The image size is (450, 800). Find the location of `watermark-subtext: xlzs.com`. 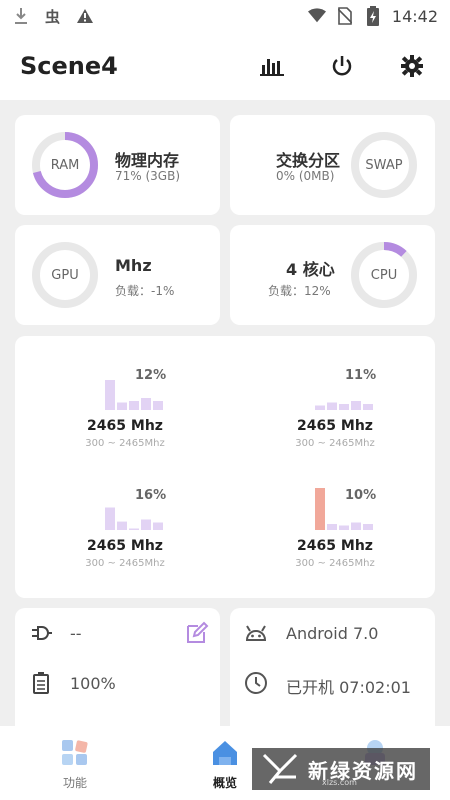

watermark-subtext: xlzs.com is located at coordinates (339, 782).